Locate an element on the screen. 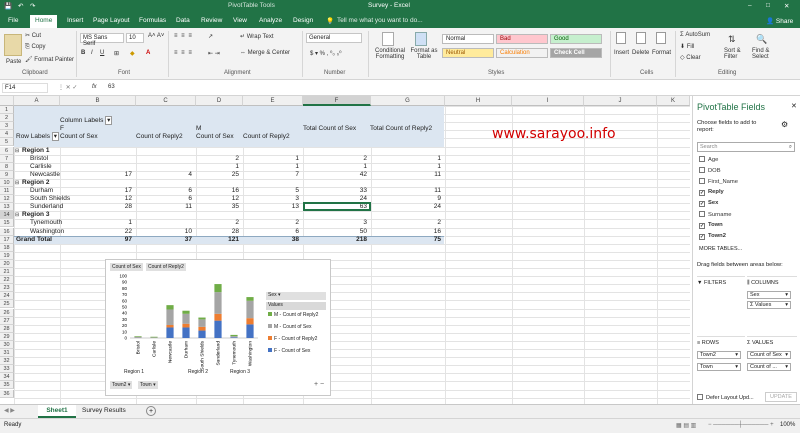  italic-button: I is located at coordinates (92, 53).